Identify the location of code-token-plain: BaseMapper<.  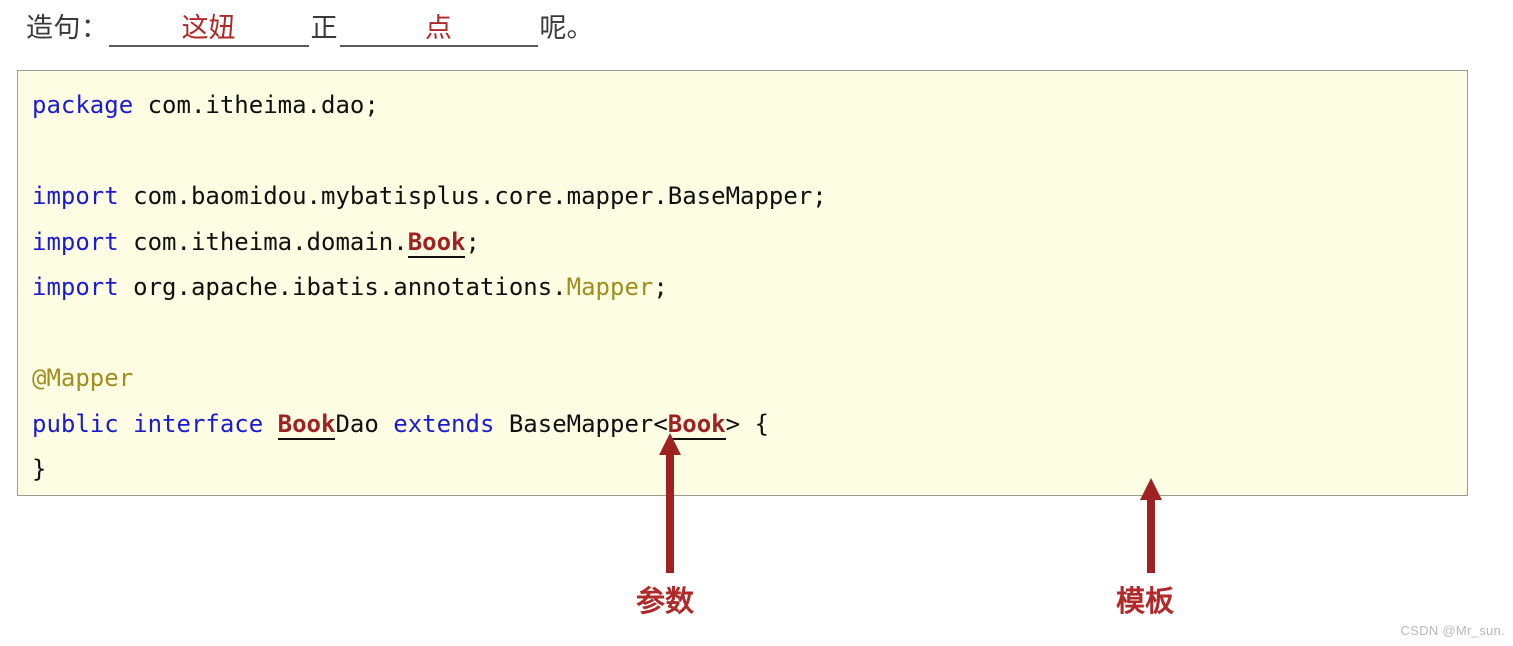
(581, 423).